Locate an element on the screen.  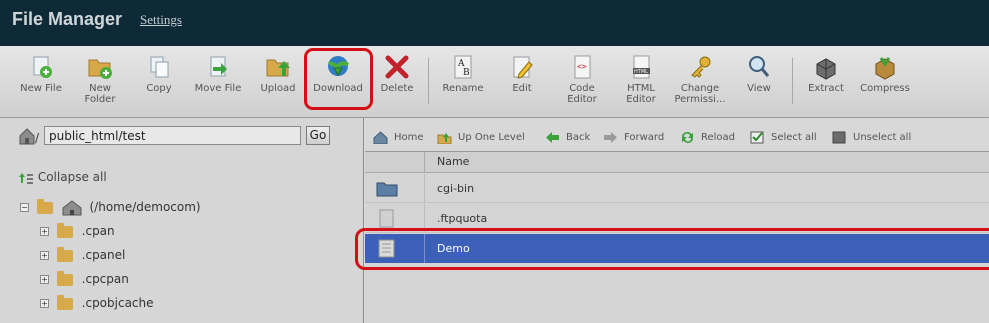
new-folder-icon is located at coordinates (100, 69).